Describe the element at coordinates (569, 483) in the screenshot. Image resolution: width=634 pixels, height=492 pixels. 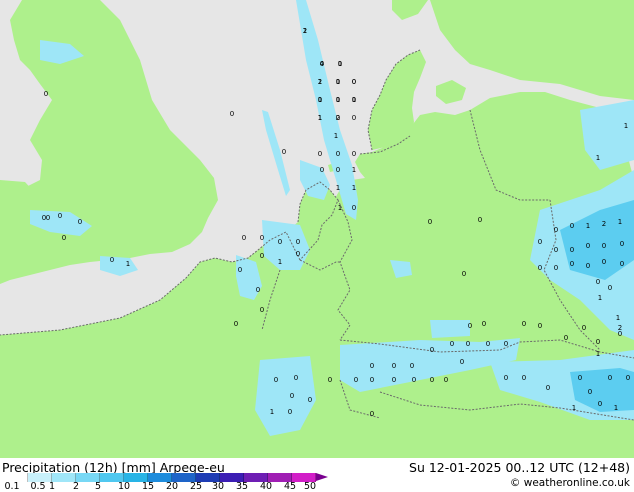
I see `credit-text: © weatheronline.co.uk` at that location.